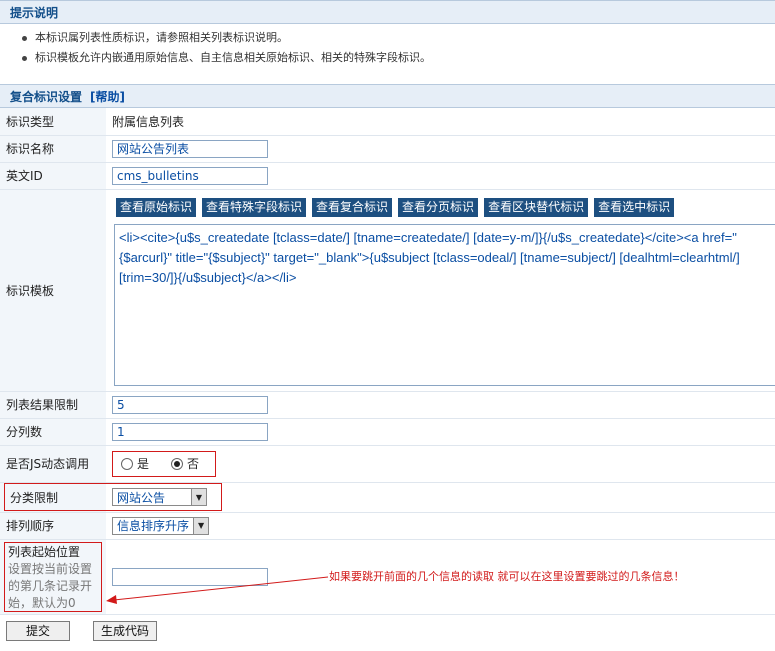  Describe the element at coordinates (387, 96) in the screenshot. I see `settings-header: 复合标识设置 [帮助]` at that location.